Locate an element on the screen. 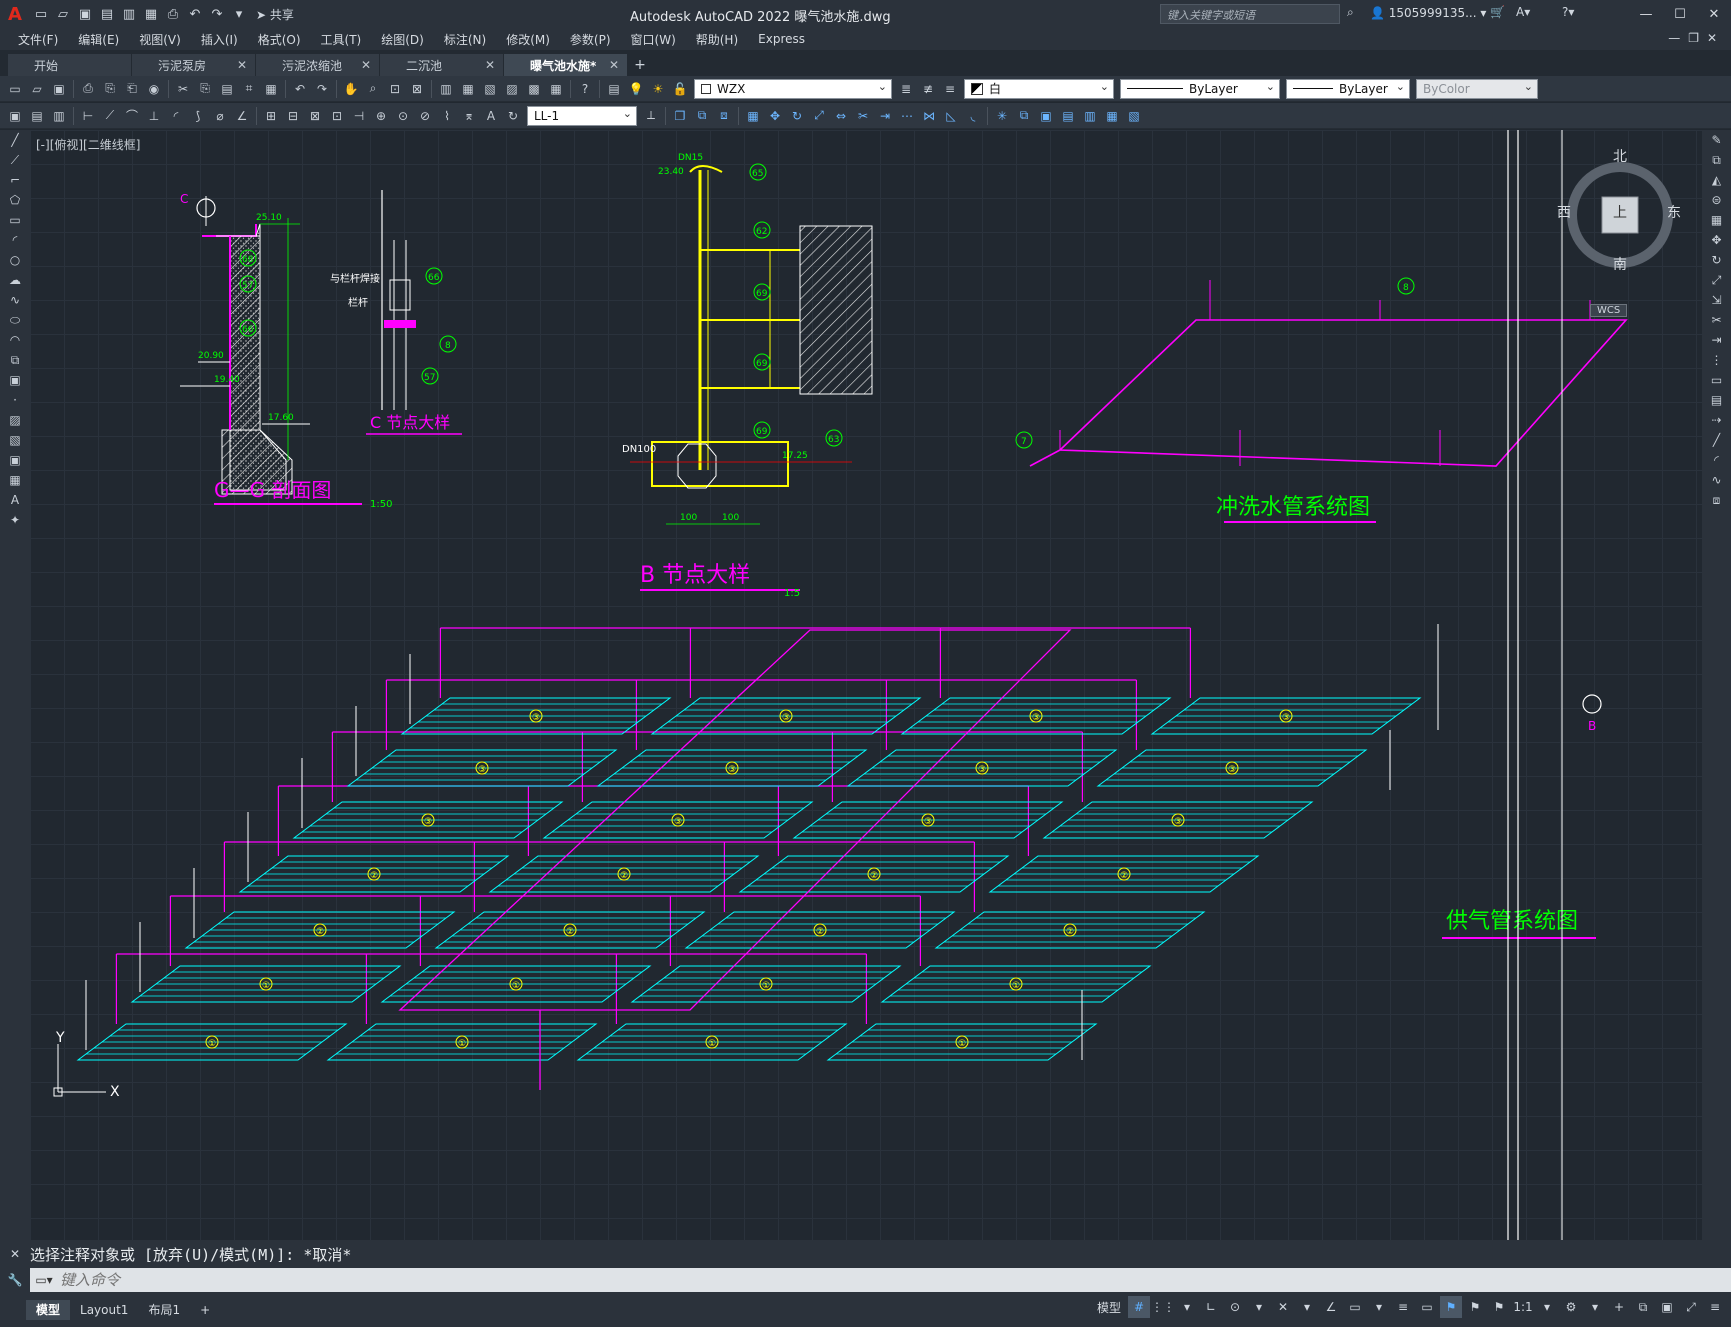 Image resolution: width=1731 pixels, height=1327 pixels. snap-icon: ⋮⋮ is located at coordinates (1163, 1307).